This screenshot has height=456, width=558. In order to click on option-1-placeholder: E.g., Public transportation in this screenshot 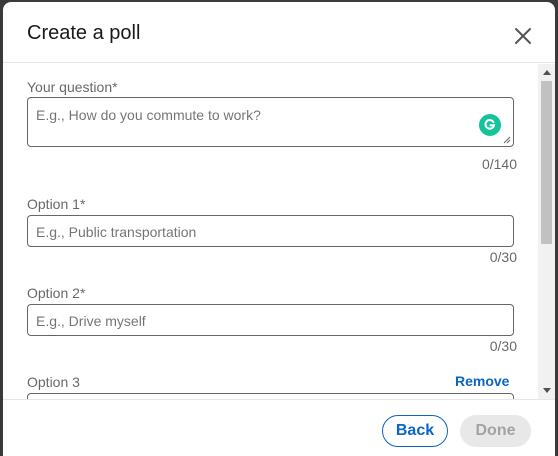, I will do `click(116, 232)`.